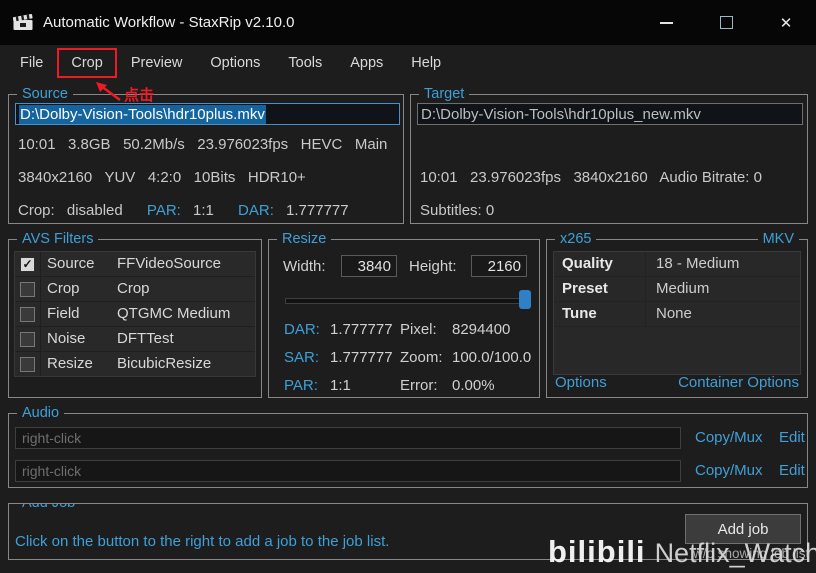 The height and width of the screenshot is (573, 816). What do you see at coordinates (348, 438) in the screenshot?
I see `audio-track1-input` at bounding box center [348, 438].